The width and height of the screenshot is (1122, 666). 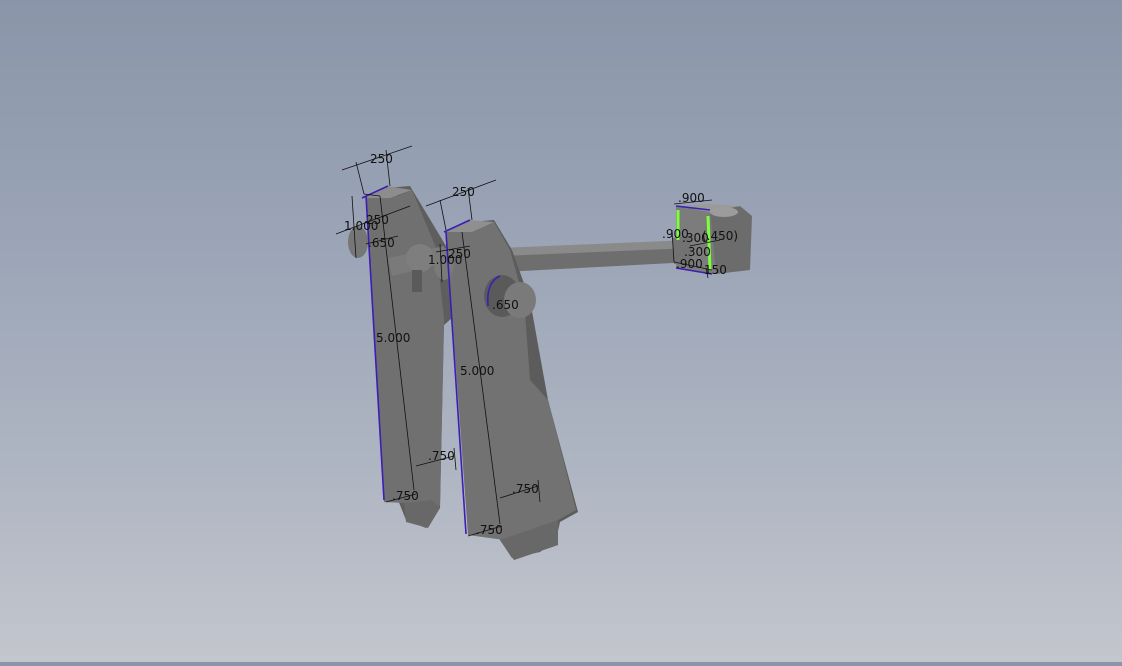 I want to click on dim-right-top-width: 250, so click(x=463, y=192).